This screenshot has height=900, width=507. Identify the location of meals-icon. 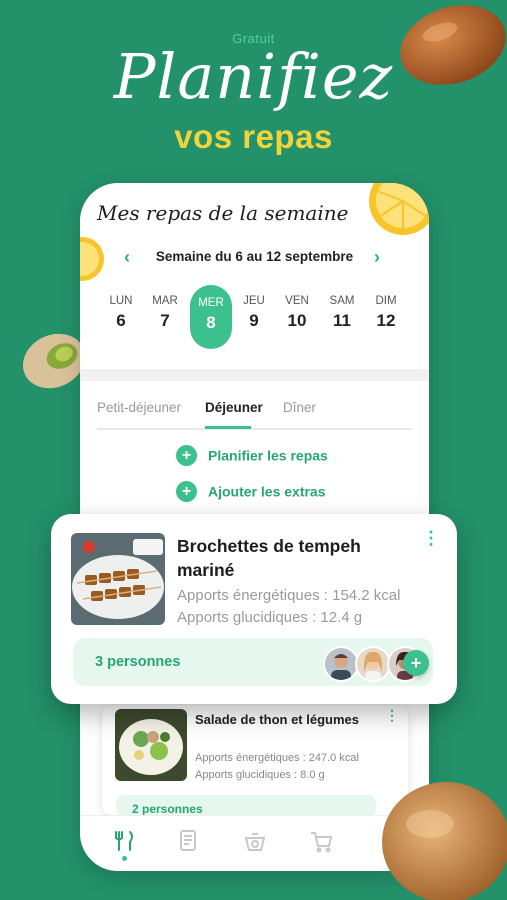
(125, 841).